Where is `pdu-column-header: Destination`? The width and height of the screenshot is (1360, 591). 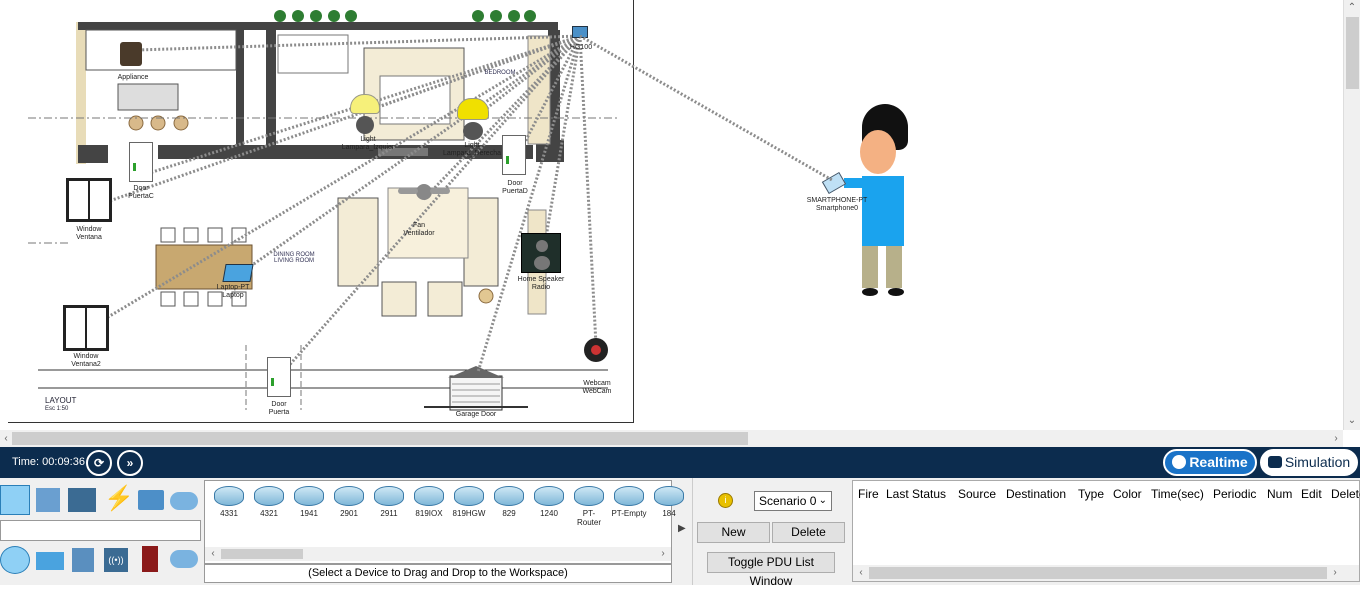
pdu-column-header: Destination is located at coordinates (1036, 494).